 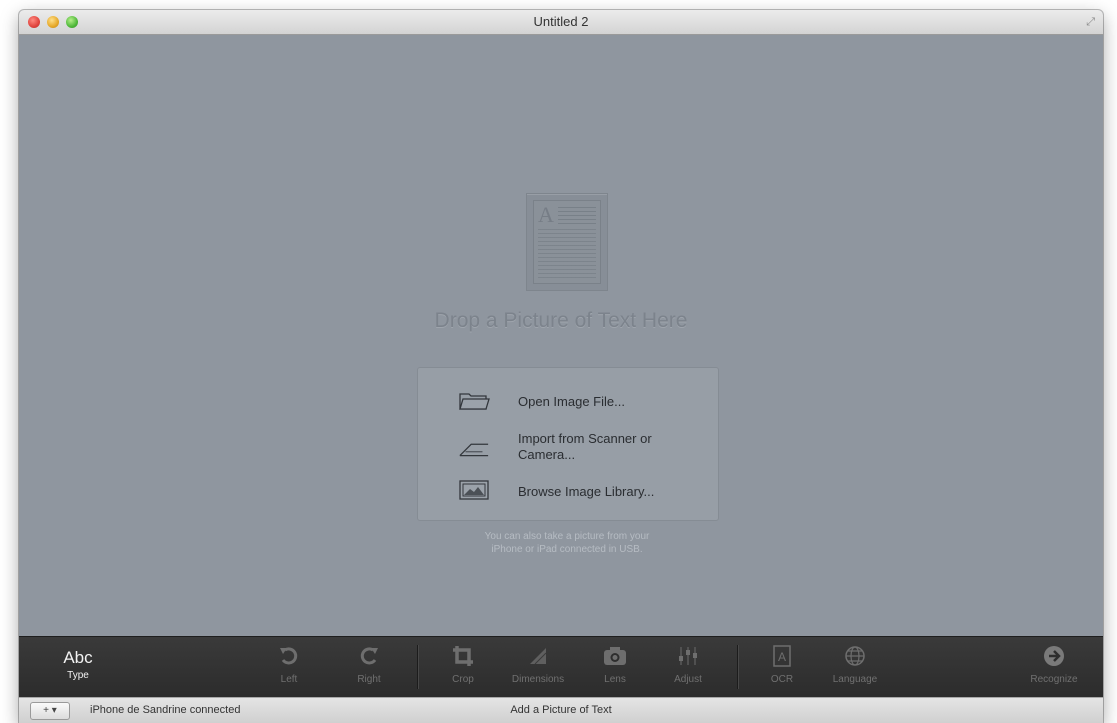 What do you see at coordinates (369, 679) in the screenshot?
I see `rotate-right-label: Right` at bounding box center [369, 679].